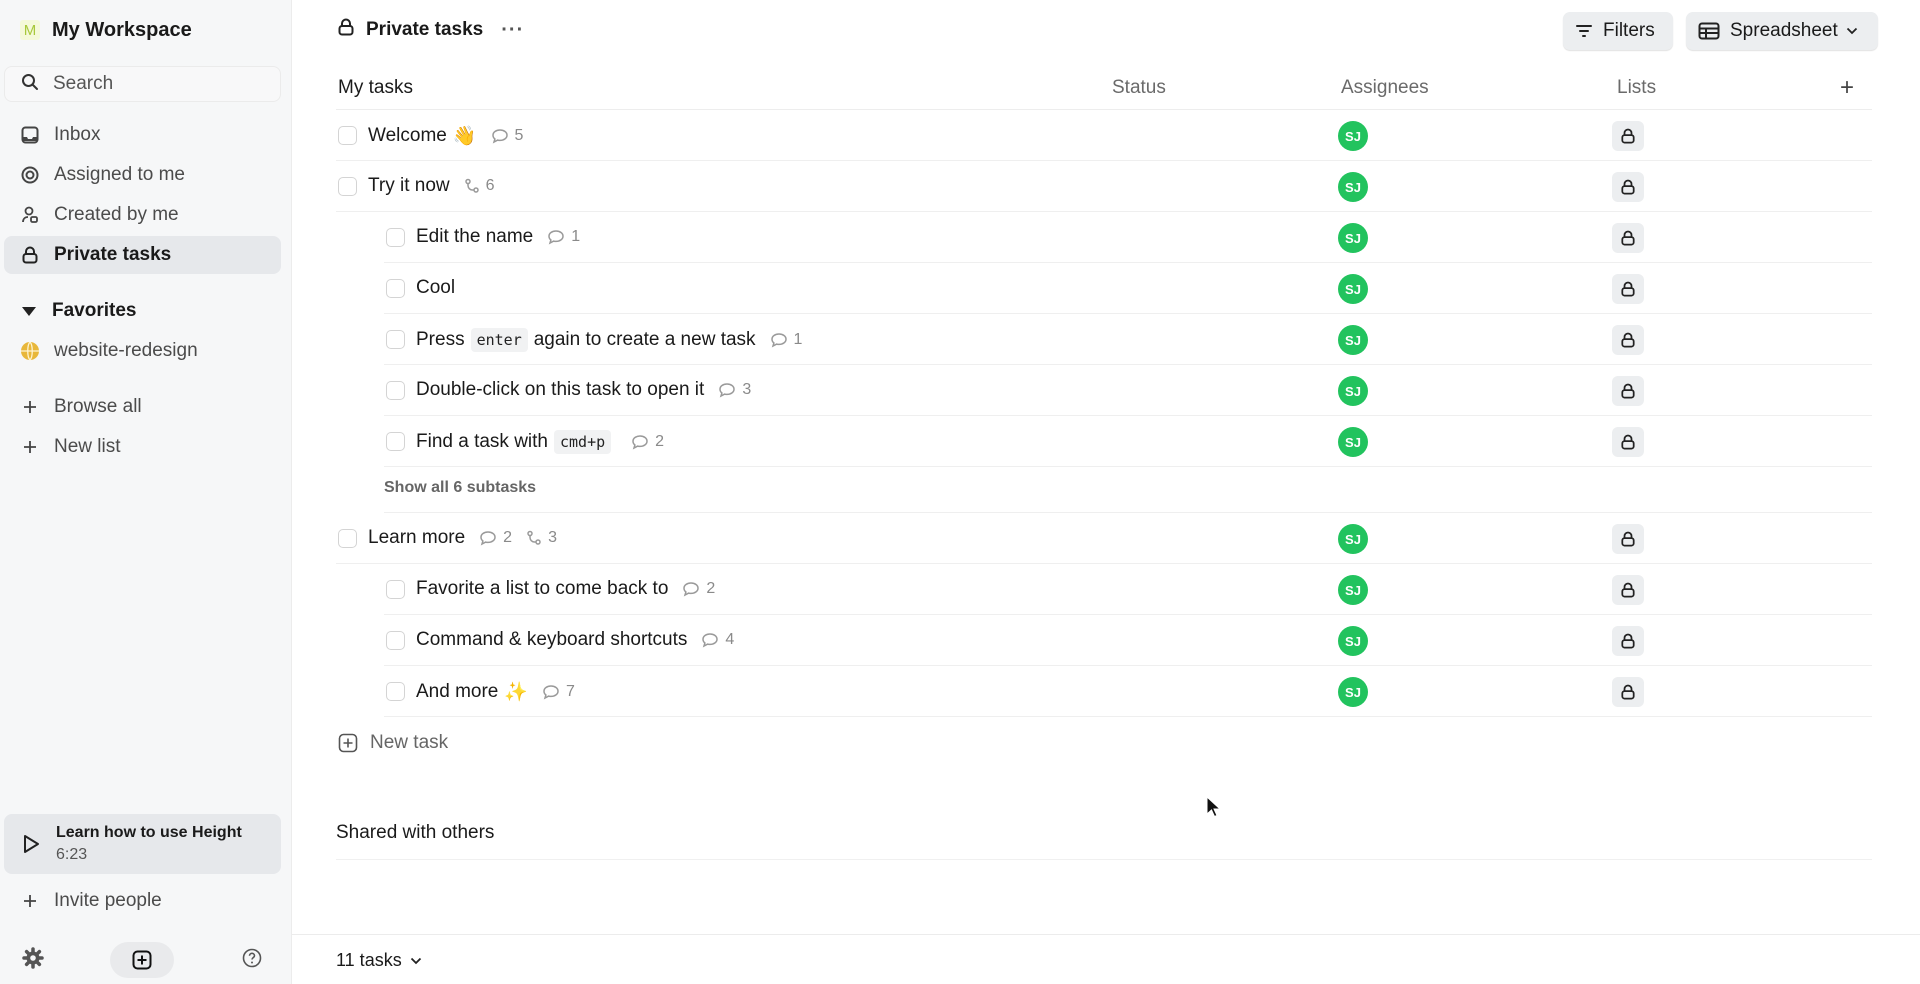  I want to click on task-row: Try it now 6 SJ, so click(1104, 186).